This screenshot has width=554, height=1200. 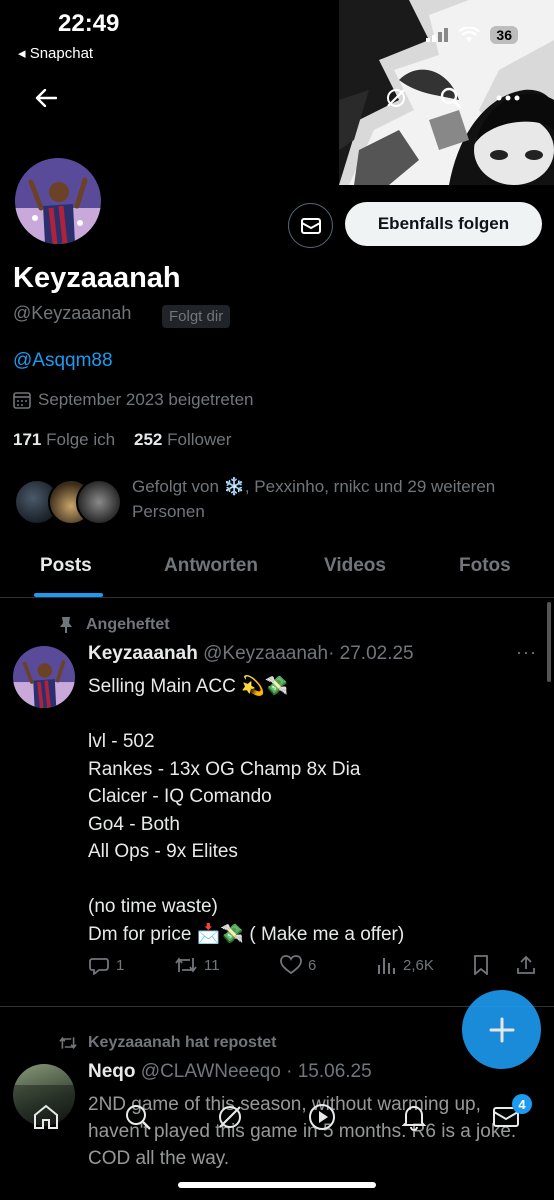 I want to click on system-icons: 36, so click(x=472, y=35).